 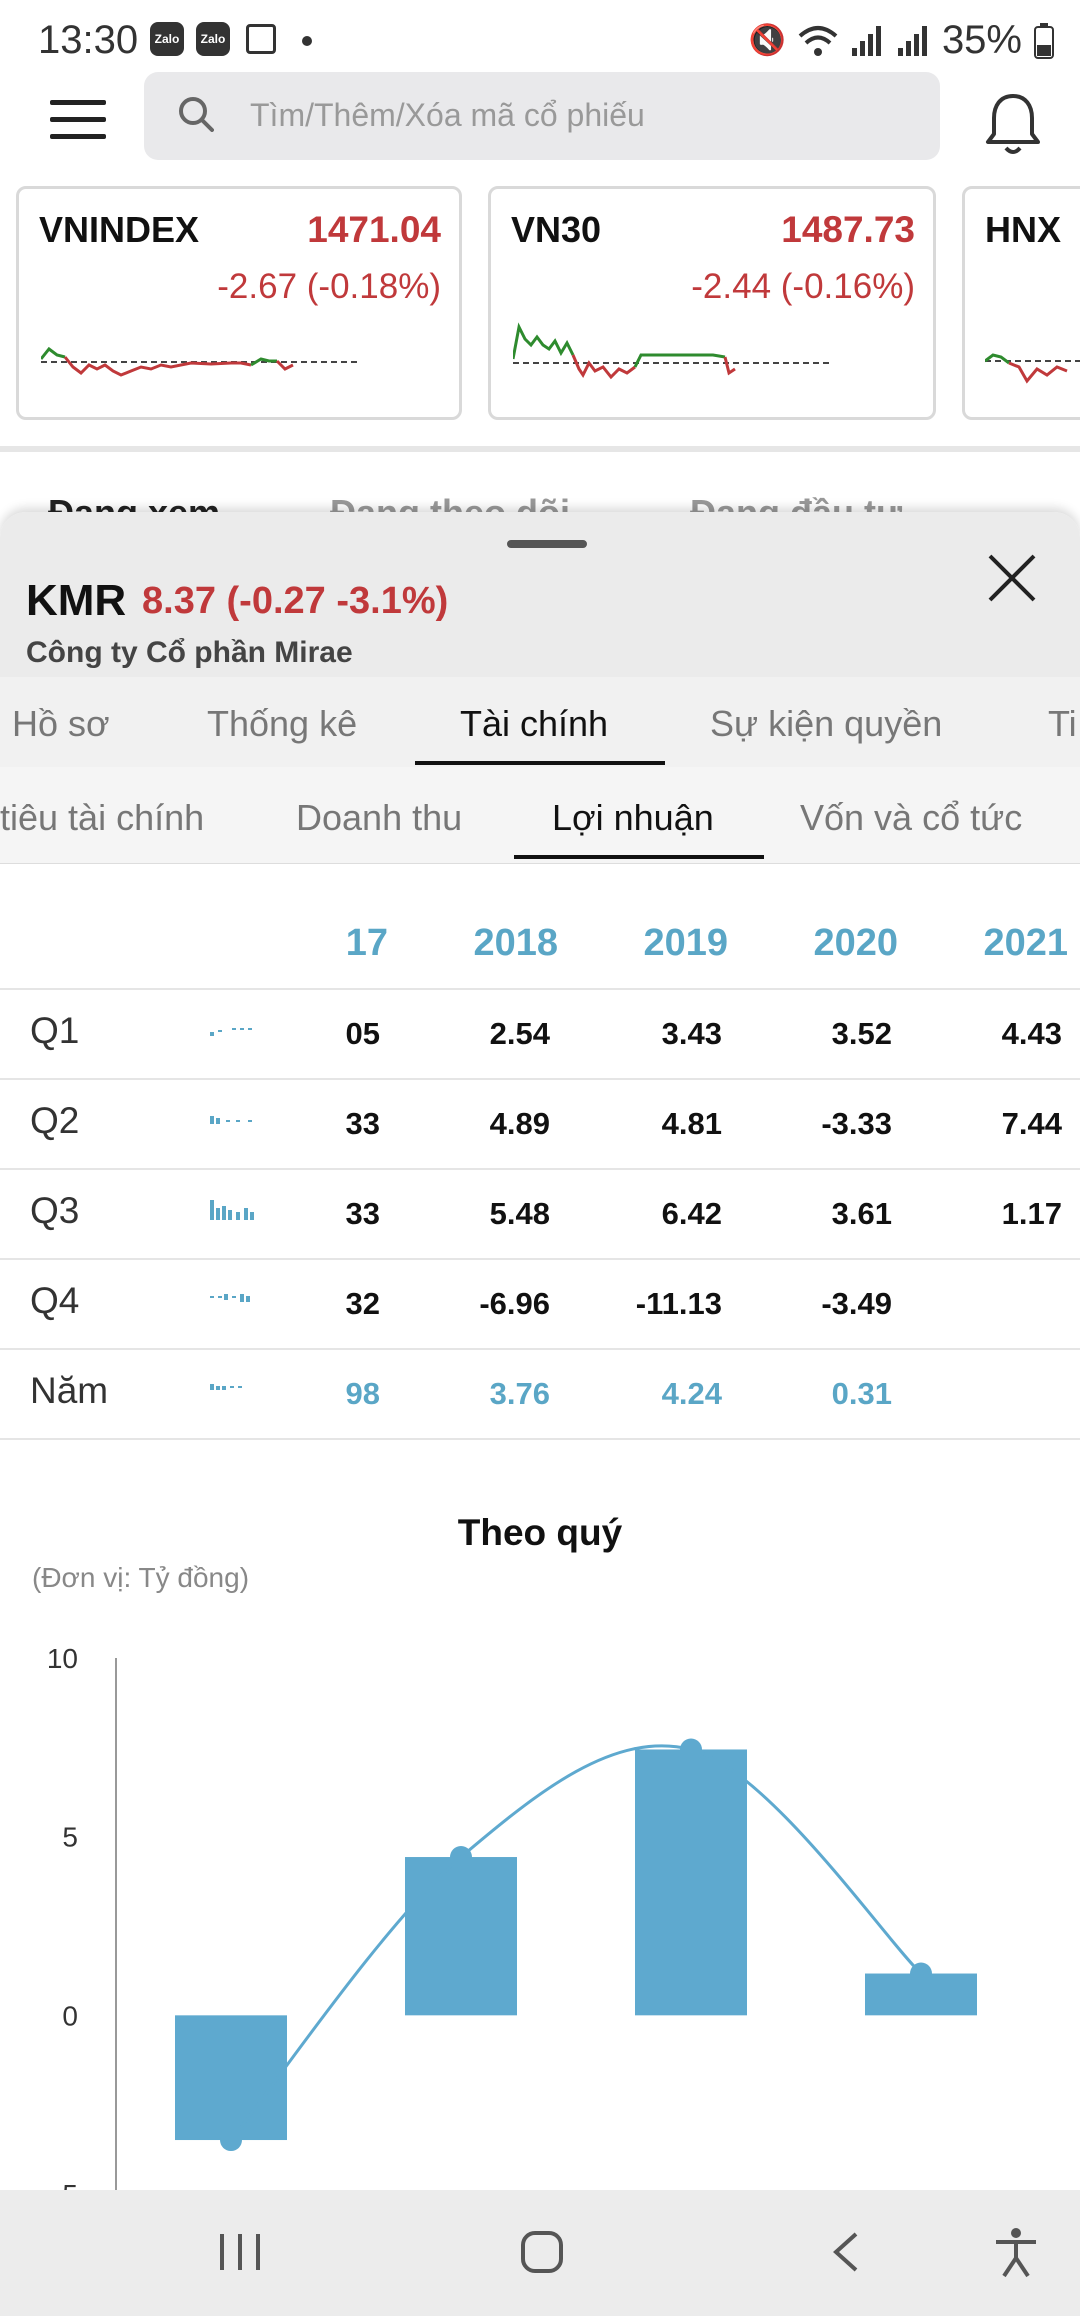 I want to click on close-icon, so click(x=1012, y=578).